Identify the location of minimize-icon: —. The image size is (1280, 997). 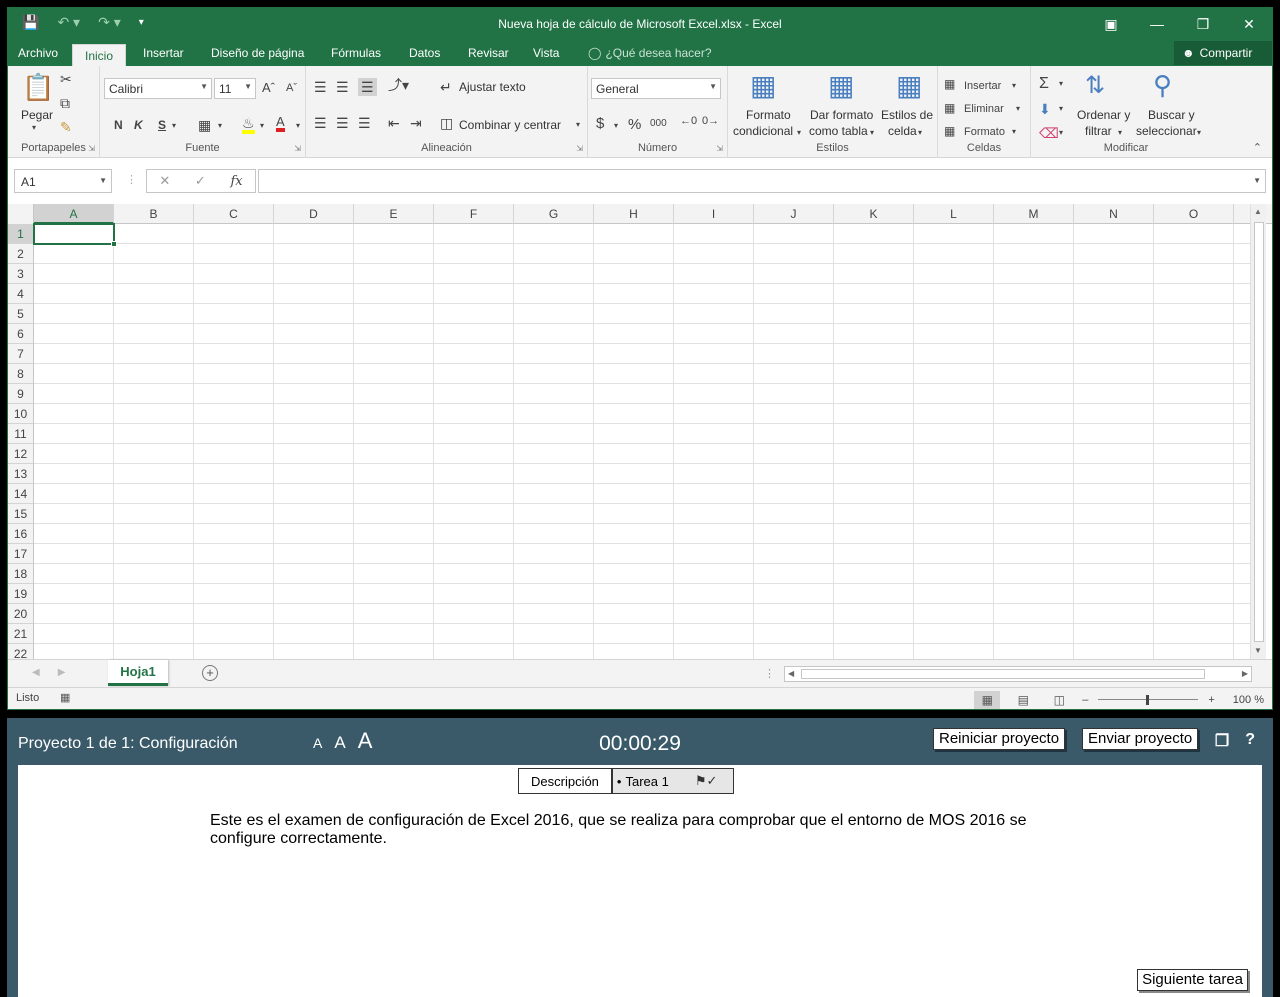
(1157, 24).